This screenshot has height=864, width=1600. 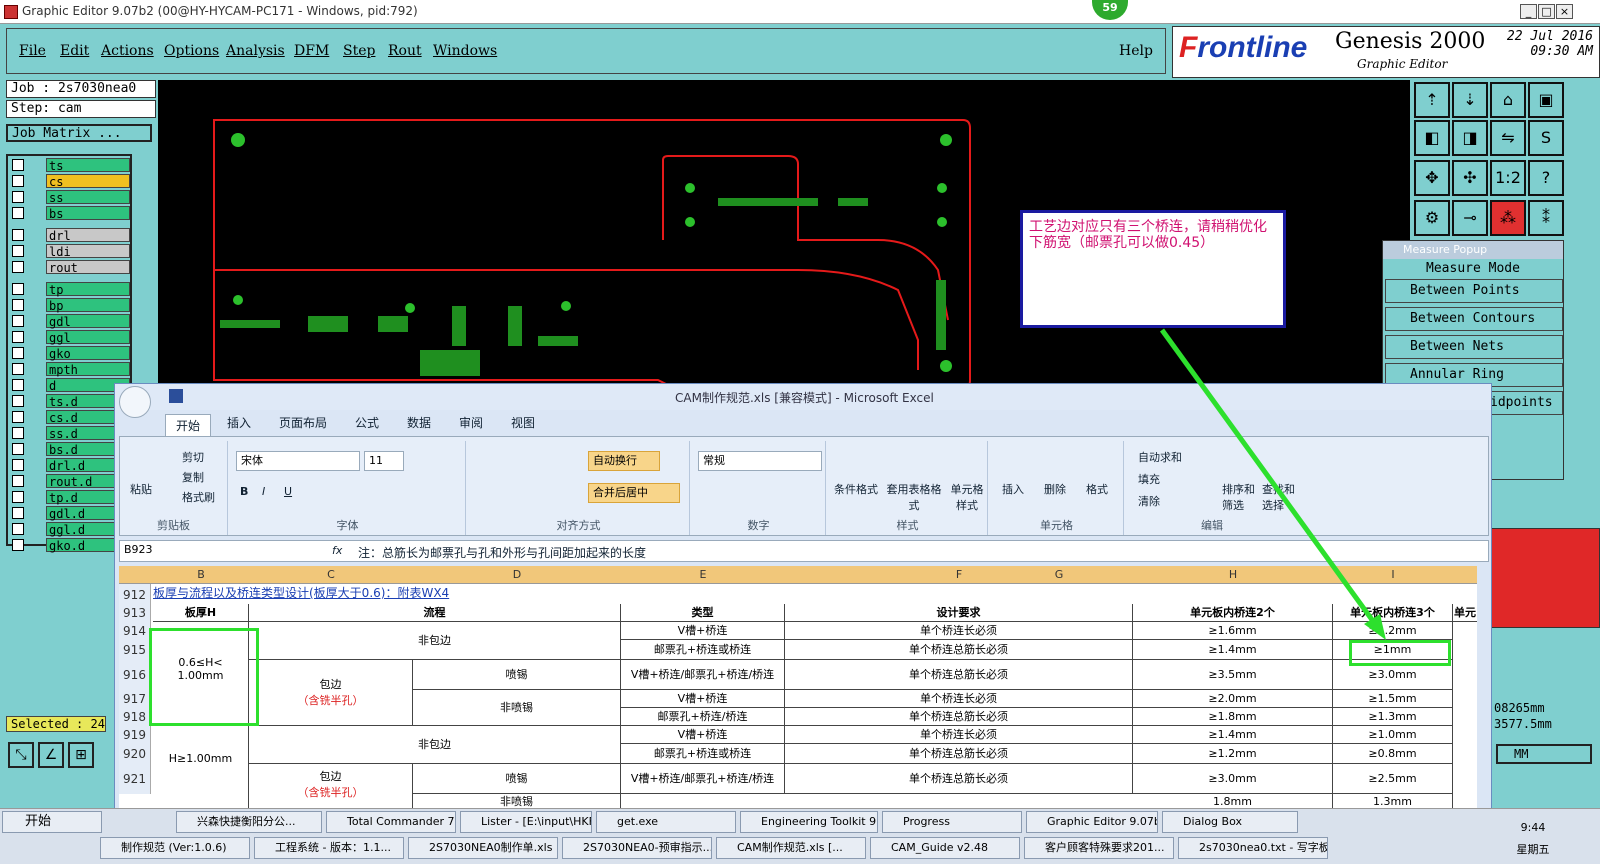 I want to click on clock: 9:44, so click(x=1533, y=827).